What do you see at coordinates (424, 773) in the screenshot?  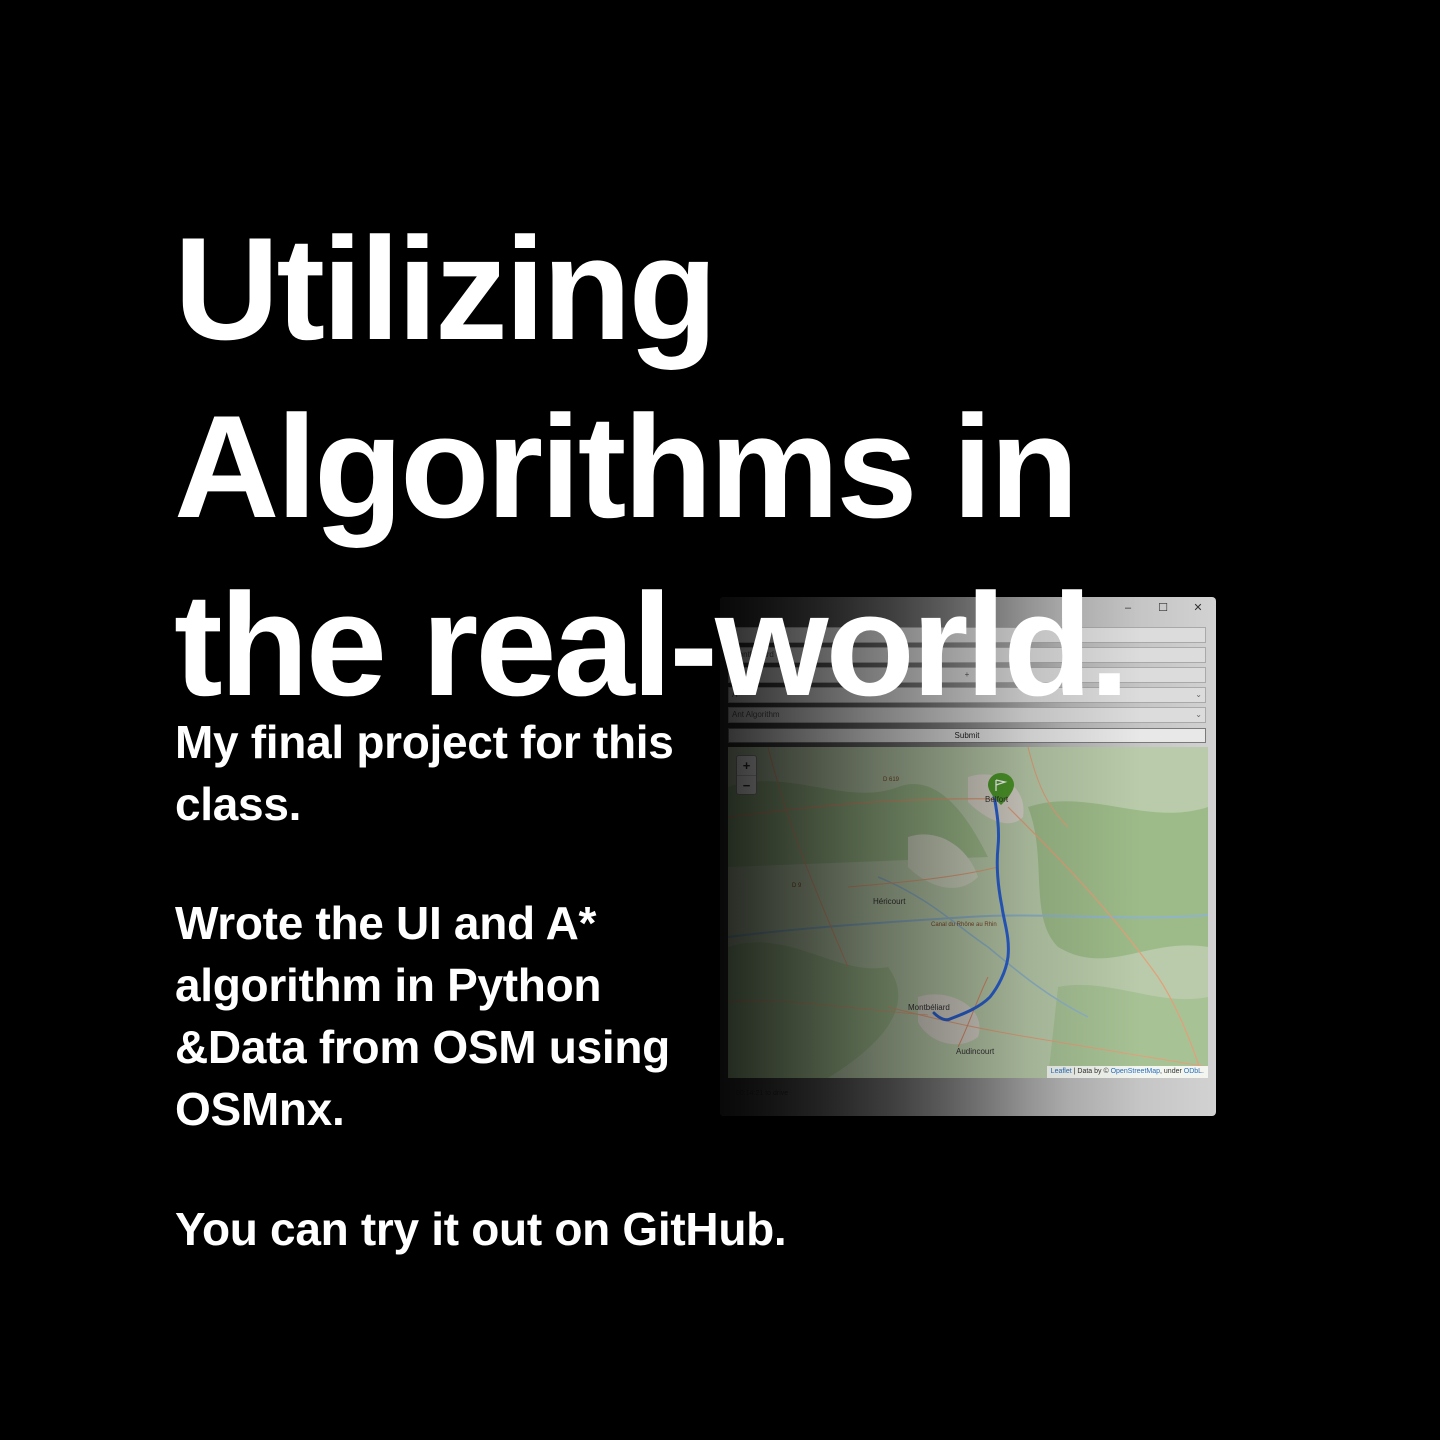 I see `description-paragraph: My final project for this class.` at bounding box center [424, 773].